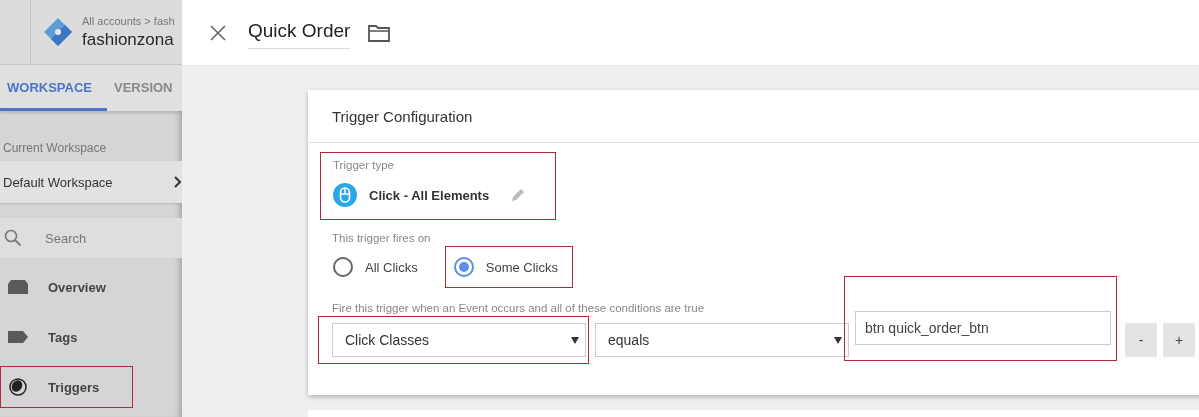  Describe the element at coordinates (13, 238) in the screenshot. I see `search-icon` at that location.